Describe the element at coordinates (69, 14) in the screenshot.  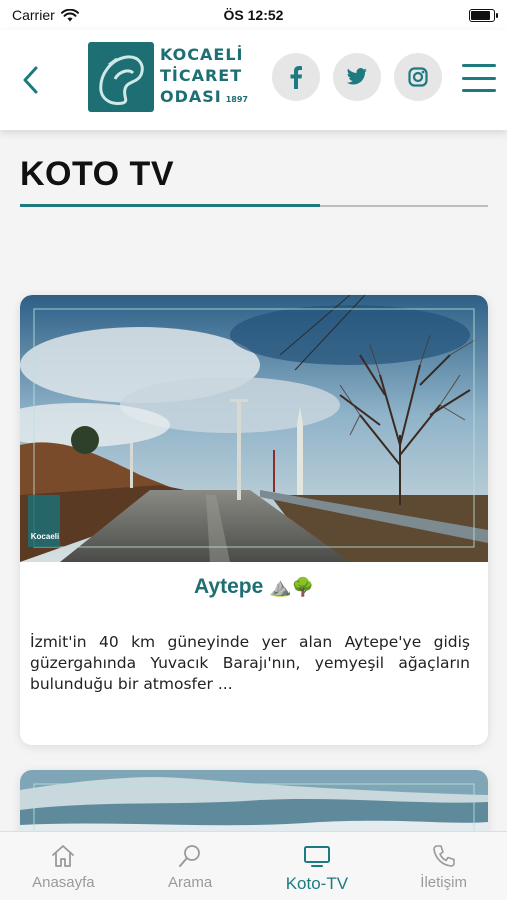
I see `wifi-icon` at that location.